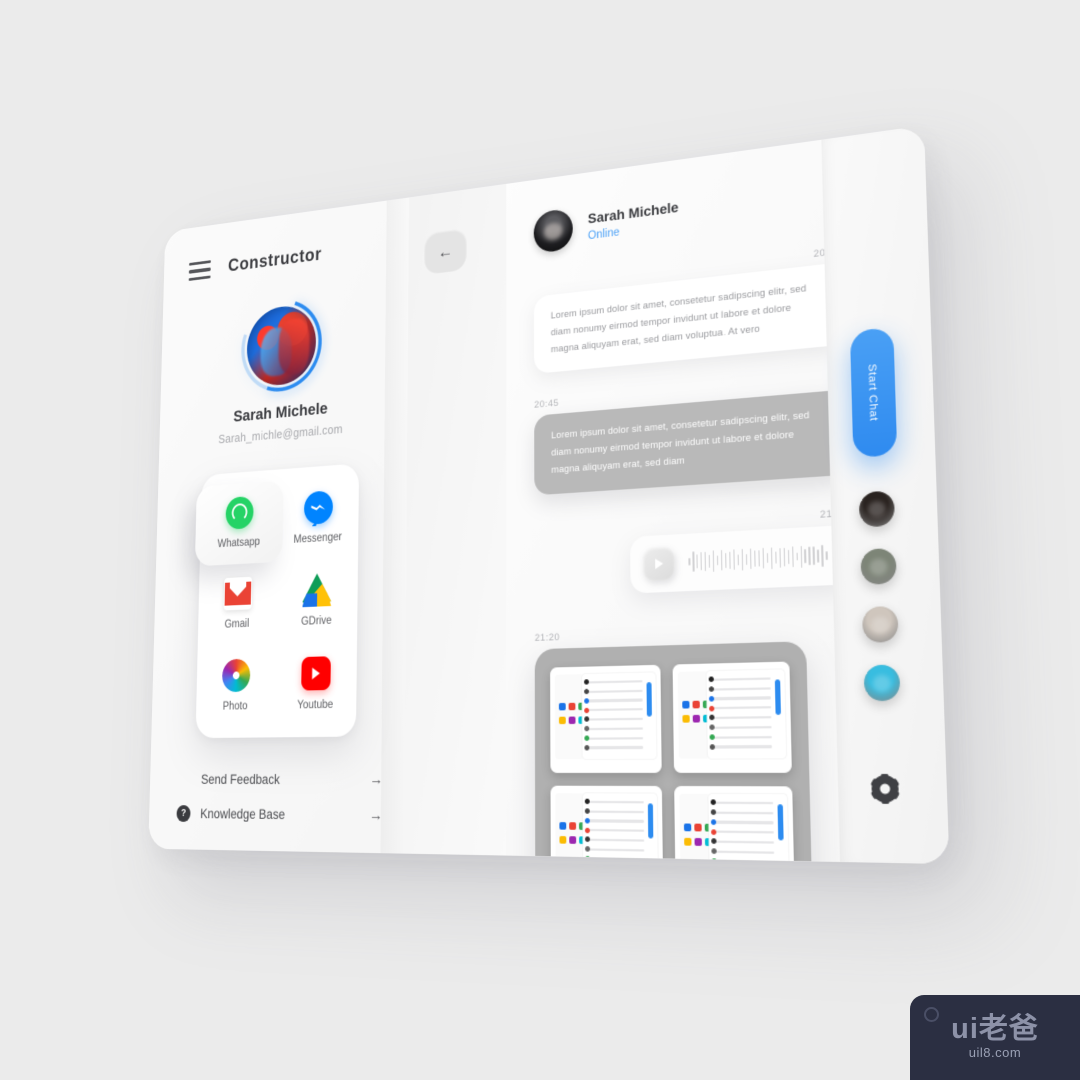  What do you see at coordinates (239, 523) in the screenshot?
I see `app-tile-whatsapp: Whatsapp` at bounding box center [239, 523].